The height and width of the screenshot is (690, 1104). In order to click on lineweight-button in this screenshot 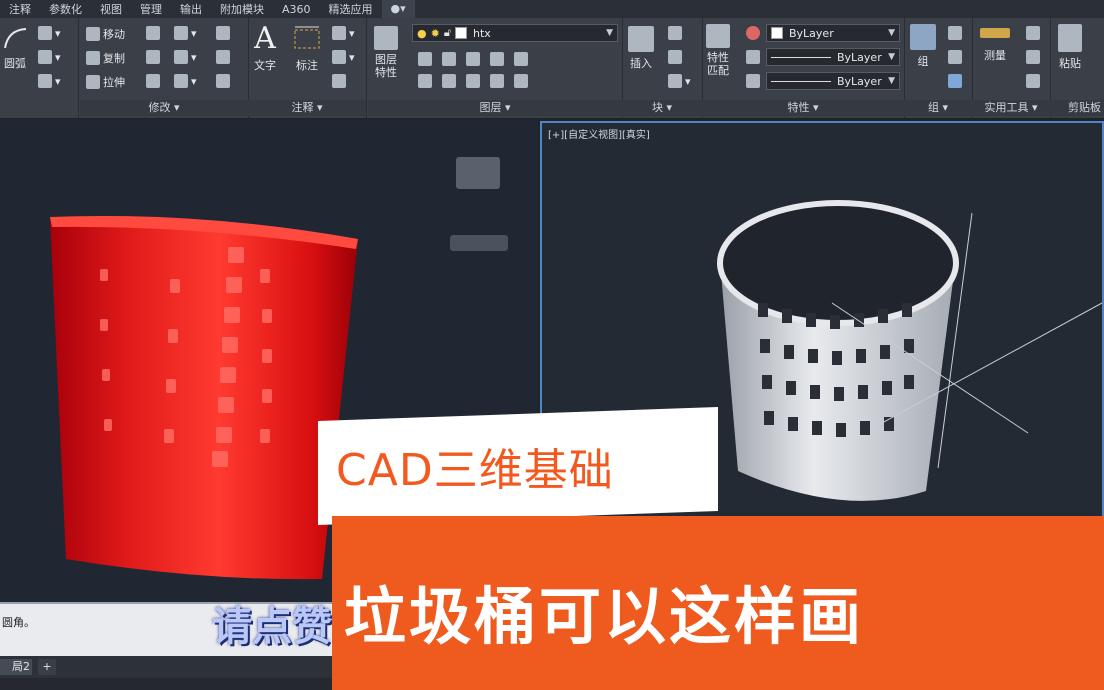, I will do `click(753, 81)`.